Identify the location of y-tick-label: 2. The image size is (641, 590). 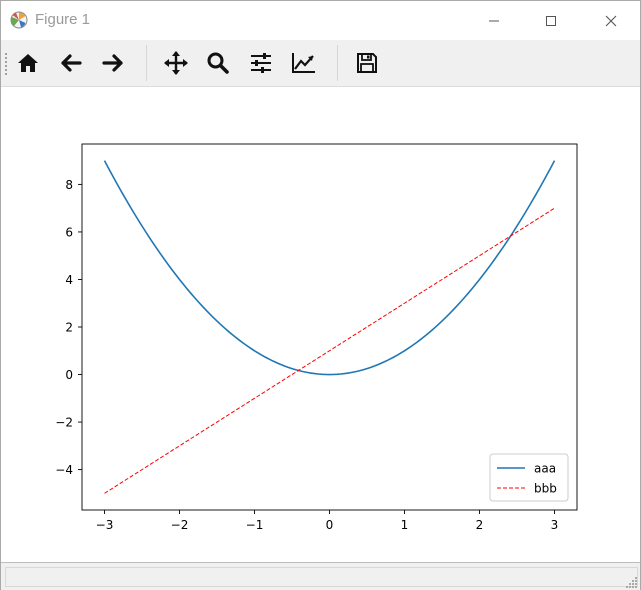
(69, 328).